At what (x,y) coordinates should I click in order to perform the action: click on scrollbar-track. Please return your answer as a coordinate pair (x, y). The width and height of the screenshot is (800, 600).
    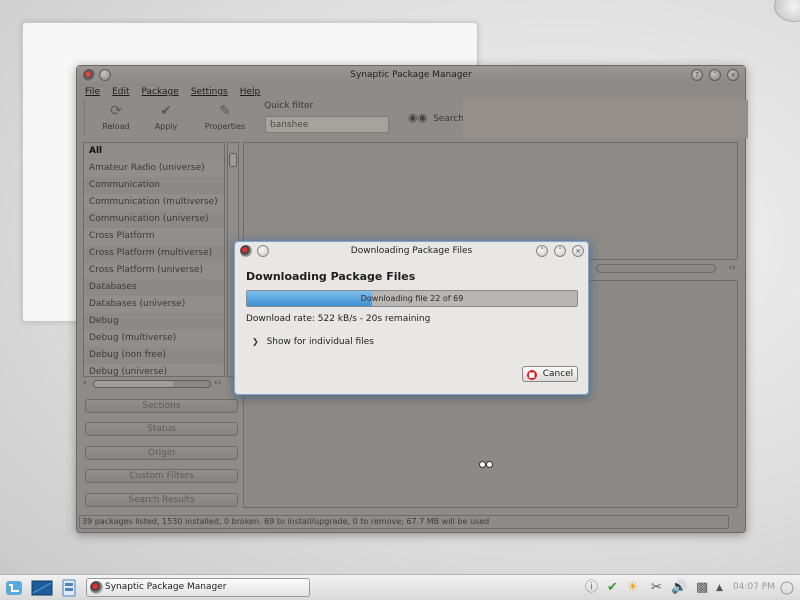
    Looking at the image, I should click on (656, 268).